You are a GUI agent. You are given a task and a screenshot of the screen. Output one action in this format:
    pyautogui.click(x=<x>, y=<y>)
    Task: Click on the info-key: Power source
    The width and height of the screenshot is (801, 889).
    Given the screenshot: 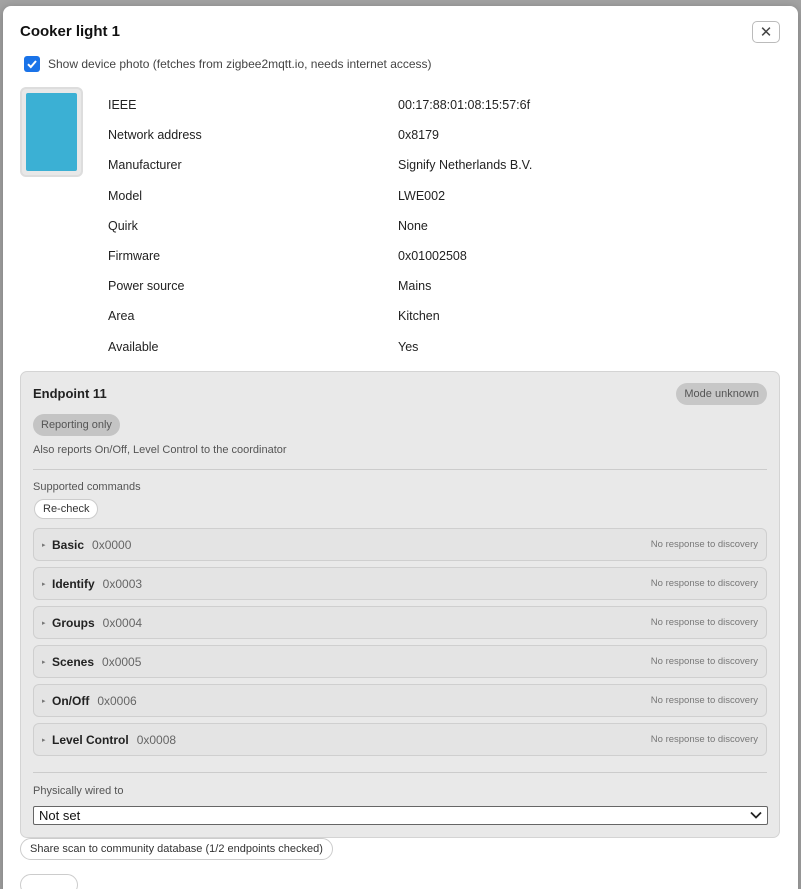 What is the action you would take?
    pyautogui.click(x=146, y=286)
    